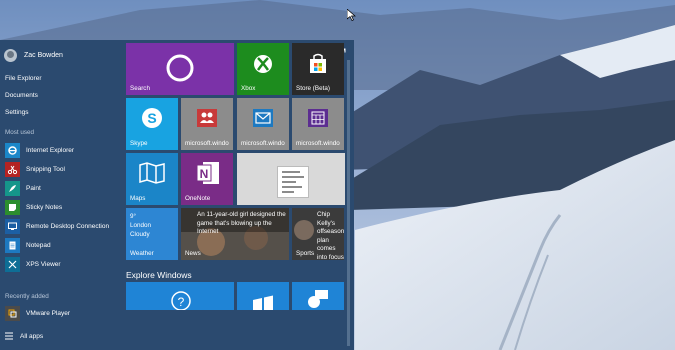  What do you see at coordinates (139, 143) in the screenshot?
I see `tile-label: Skype` at bounding box center [139, 143].